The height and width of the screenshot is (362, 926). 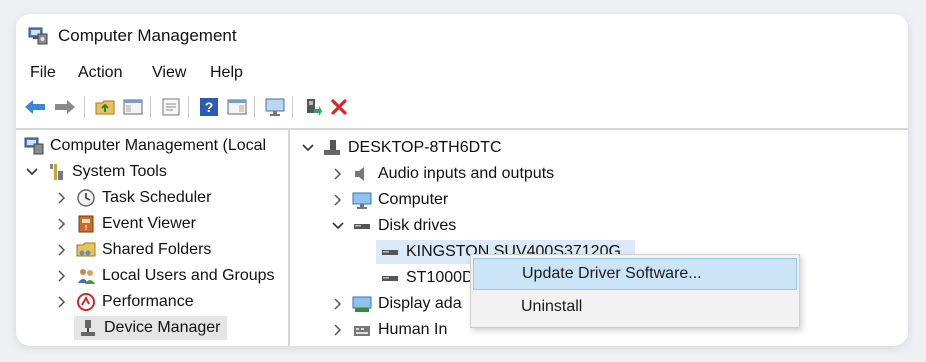 I want to click on tree-item-performance: Performance, so click(x=124, y=302).